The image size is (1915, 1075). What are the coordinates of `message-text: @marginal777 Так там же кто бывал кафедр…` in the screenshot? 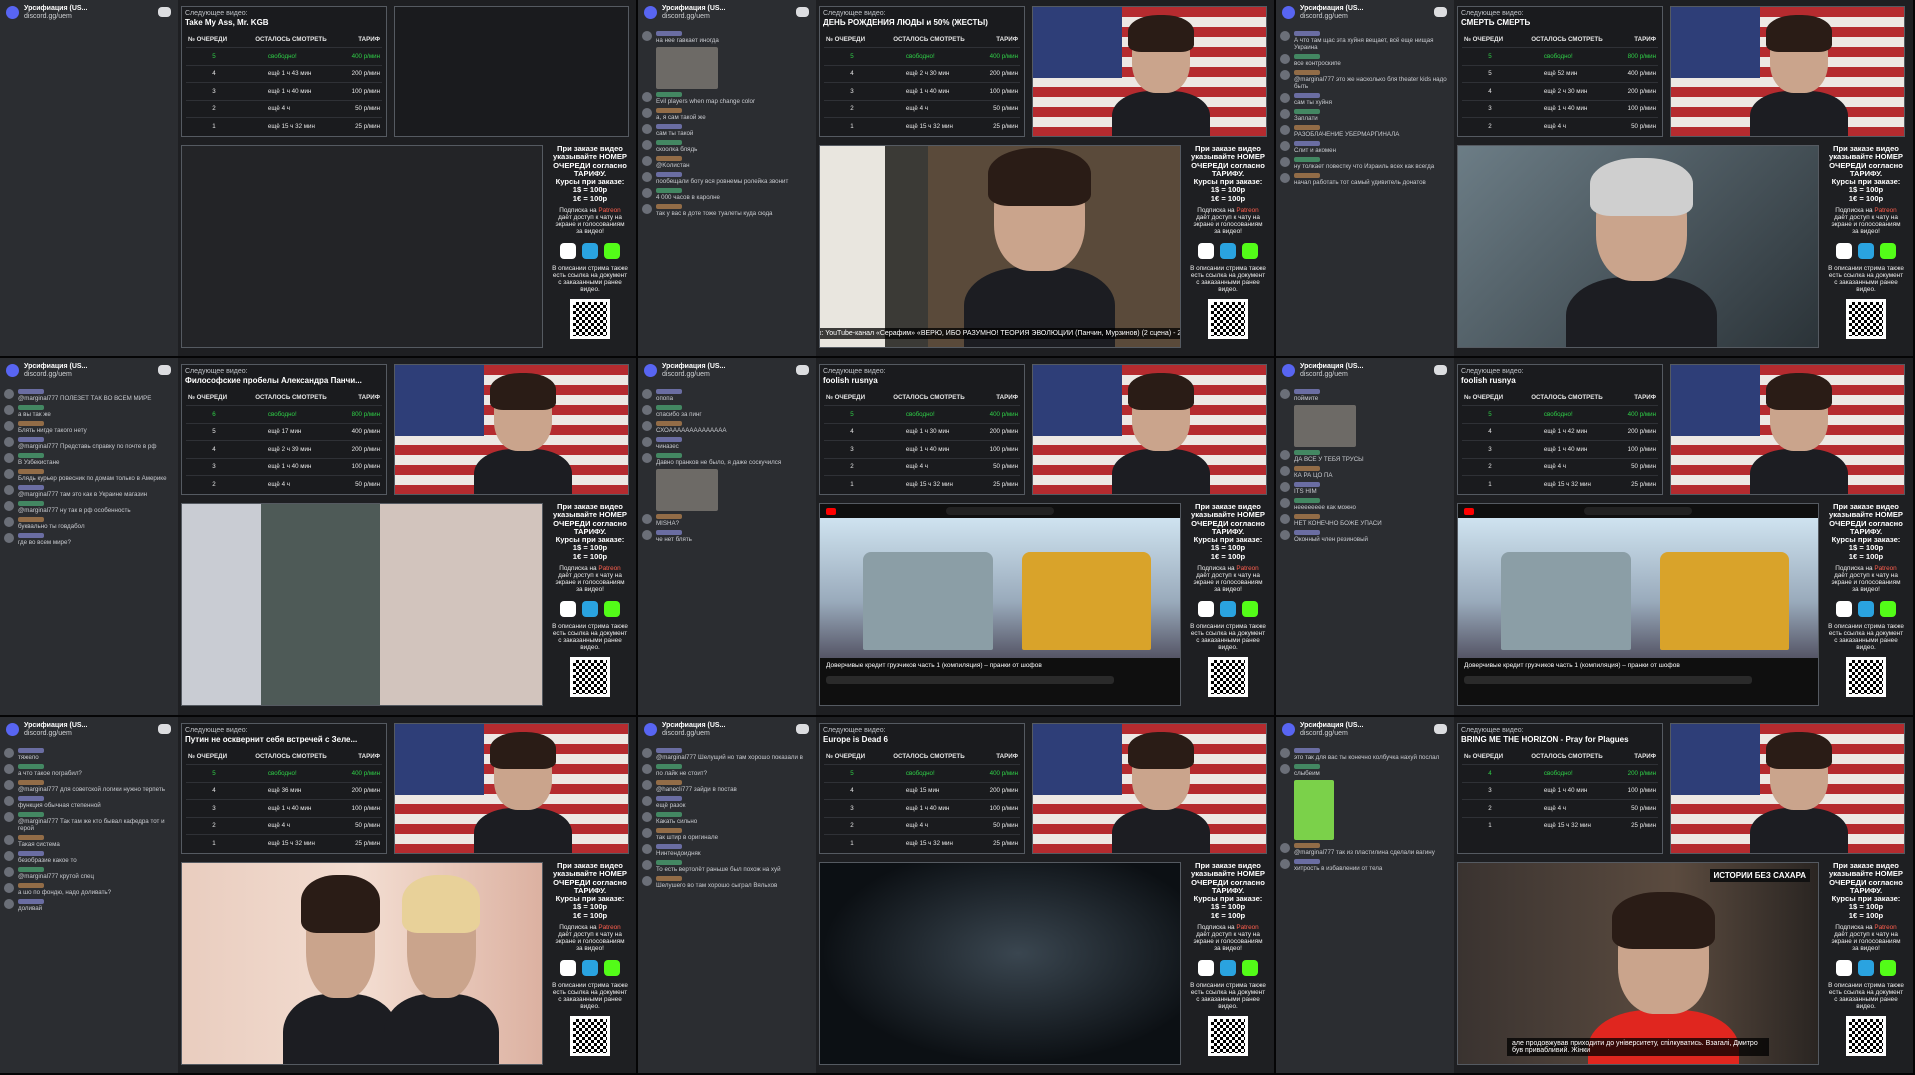 It's located at (91, 825).